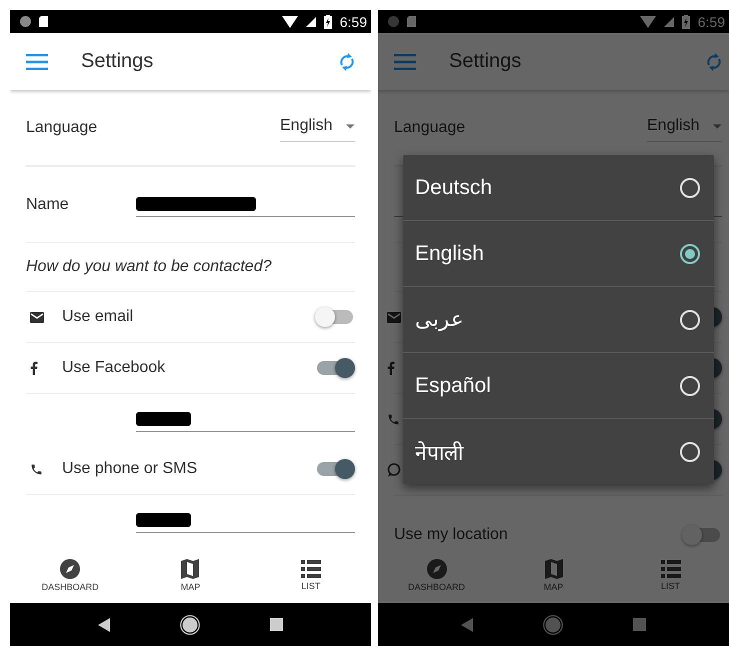  Describe the element at coordinates (98, 317) in the screenshot. I see `setting-label: Use email` at that location.